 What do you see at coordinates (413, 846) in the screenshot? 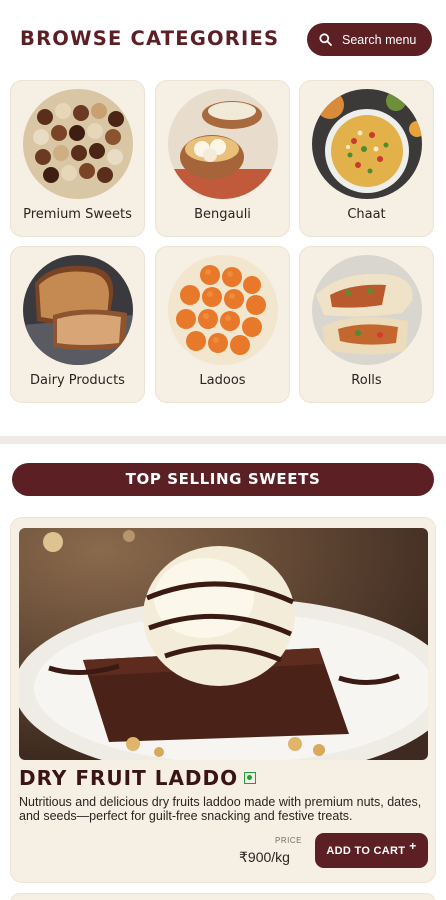
I see `plus-icon: +` at bounding box center [413, 846].